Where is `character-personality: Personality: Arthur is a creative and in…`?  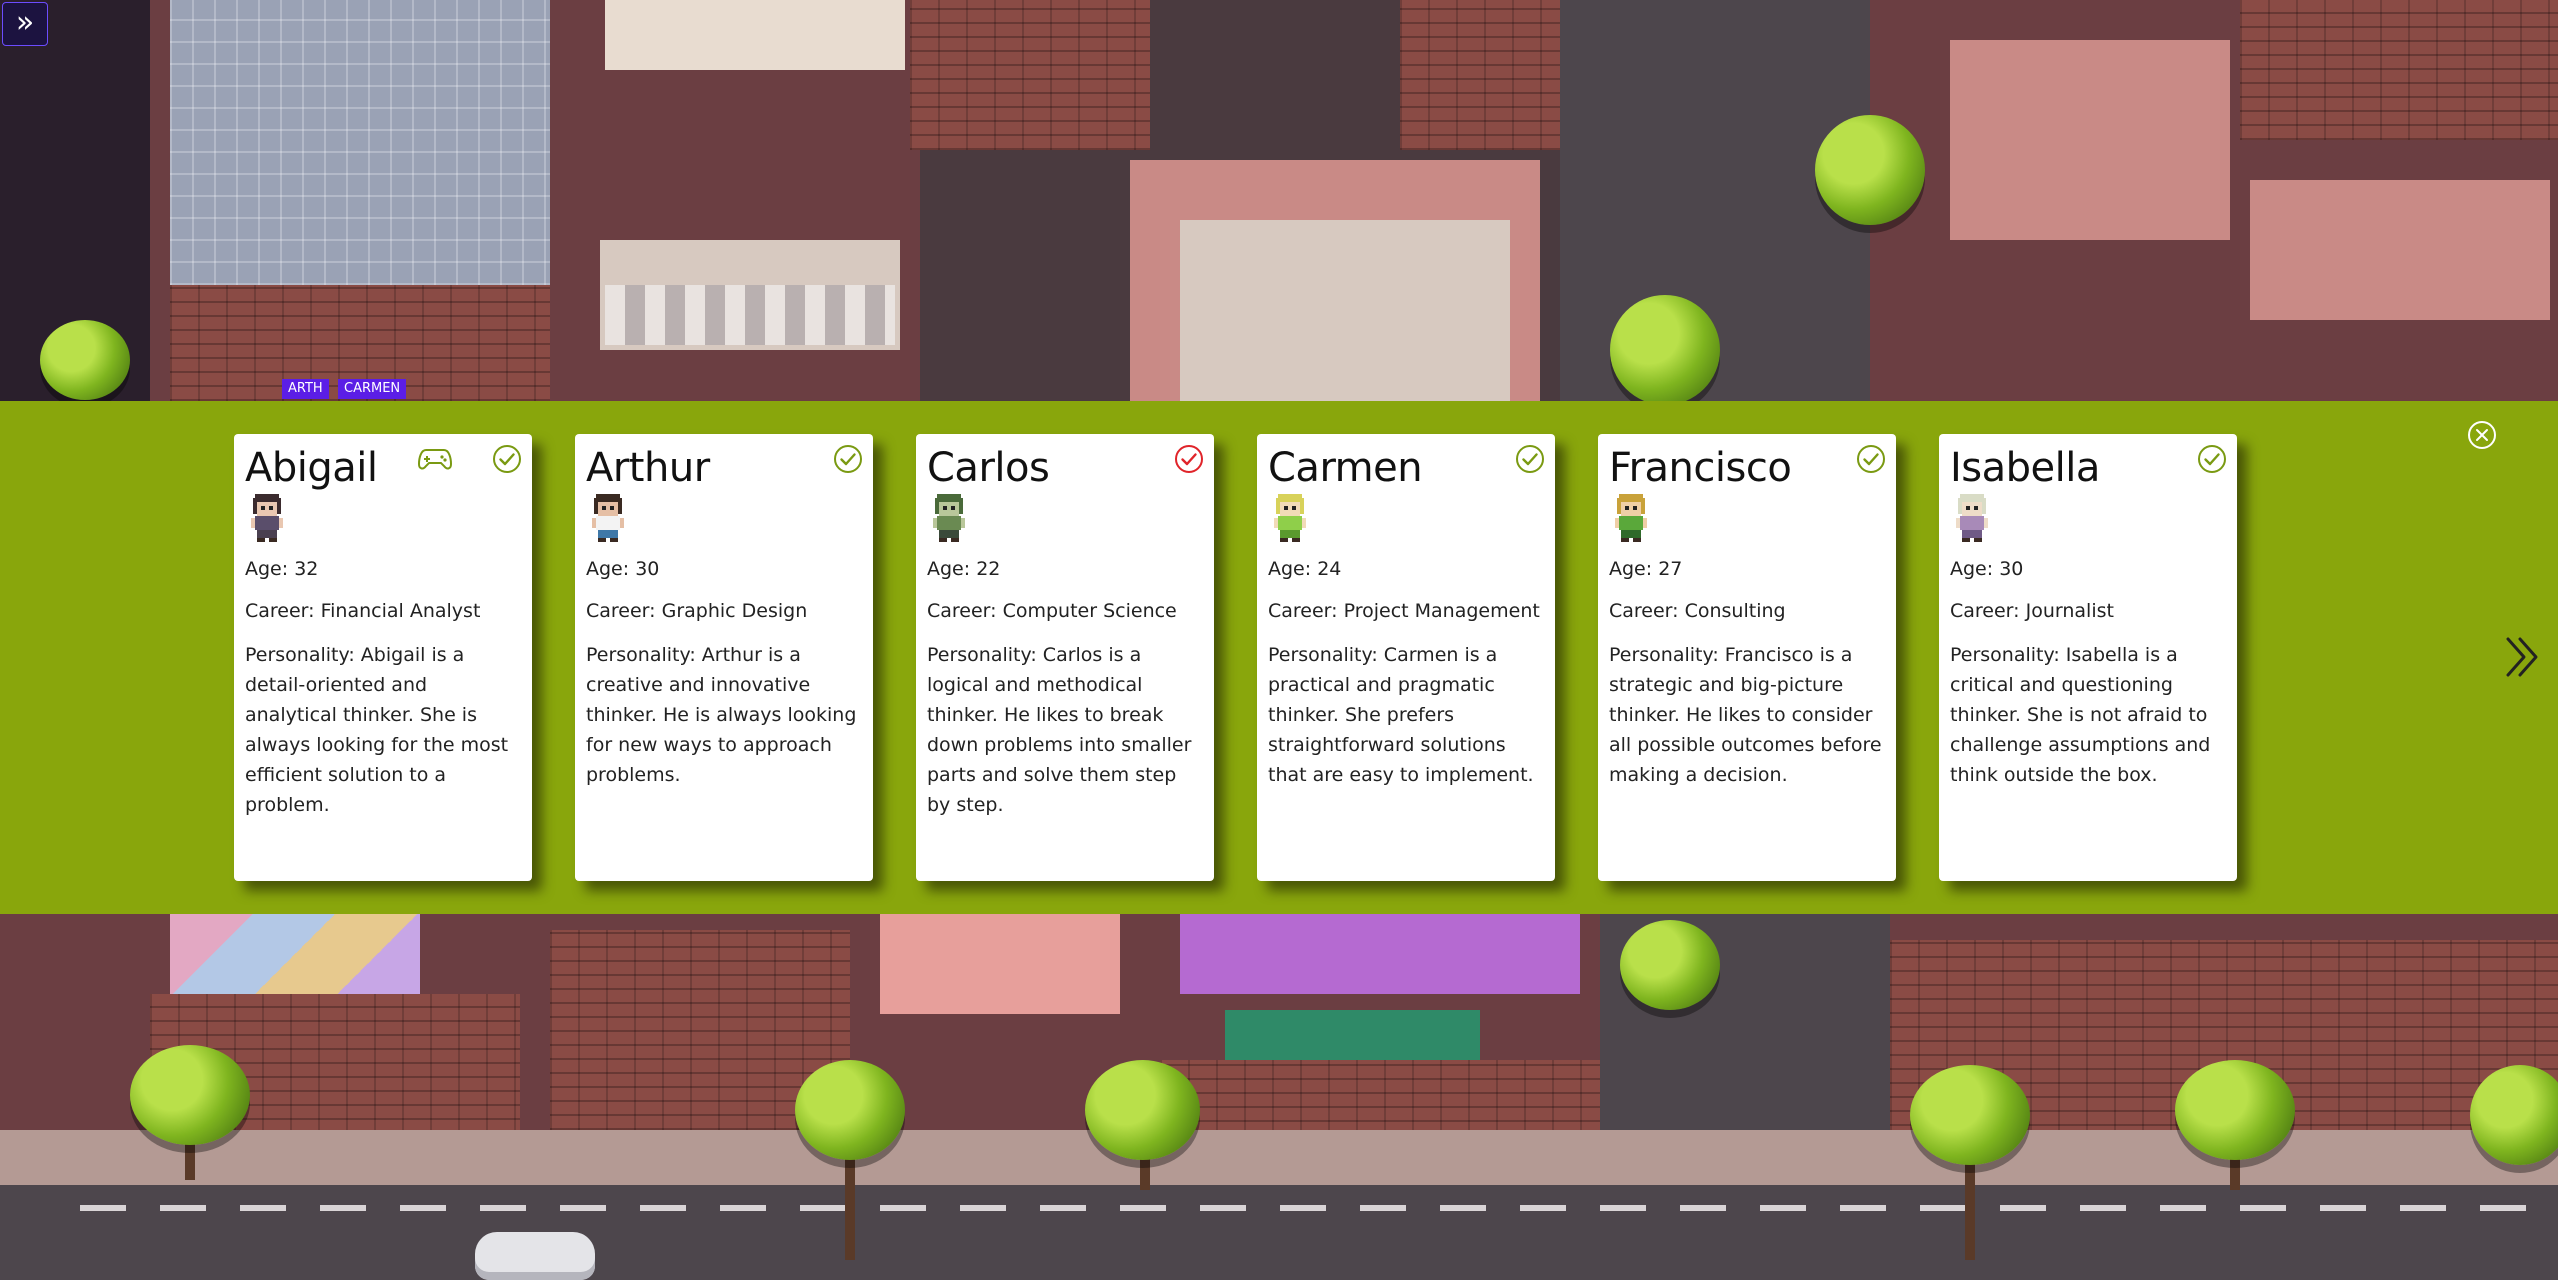 character-personality: Personality: Arthur is a creative and in… is located at coordinates (721, 715).